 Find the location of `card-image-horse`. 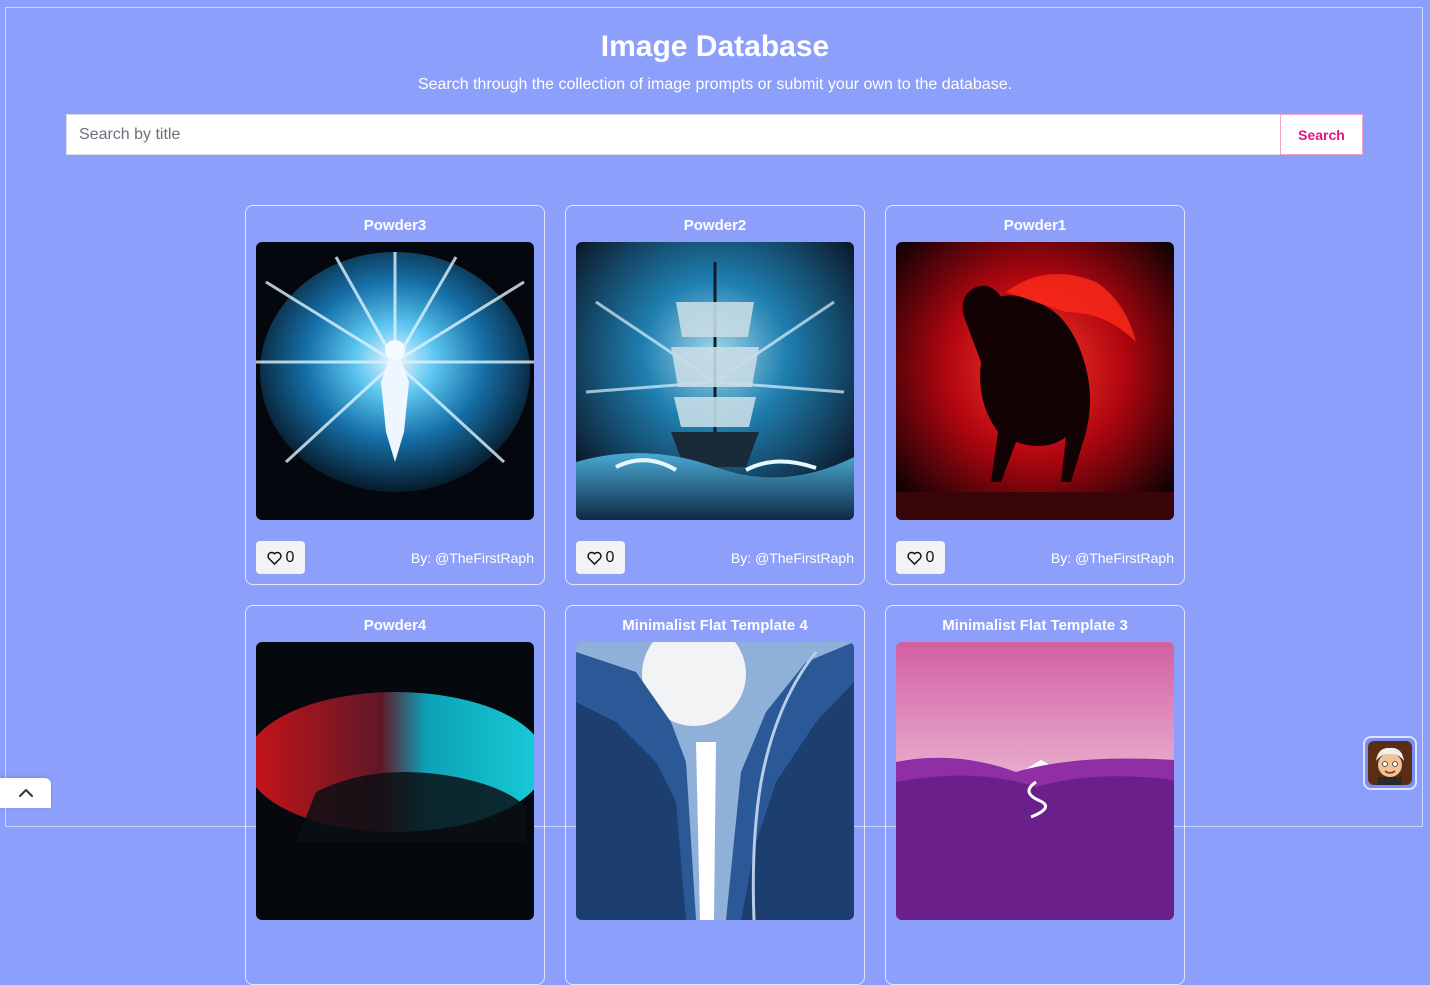

card-image-horse is located at coordinates (1035, 381).